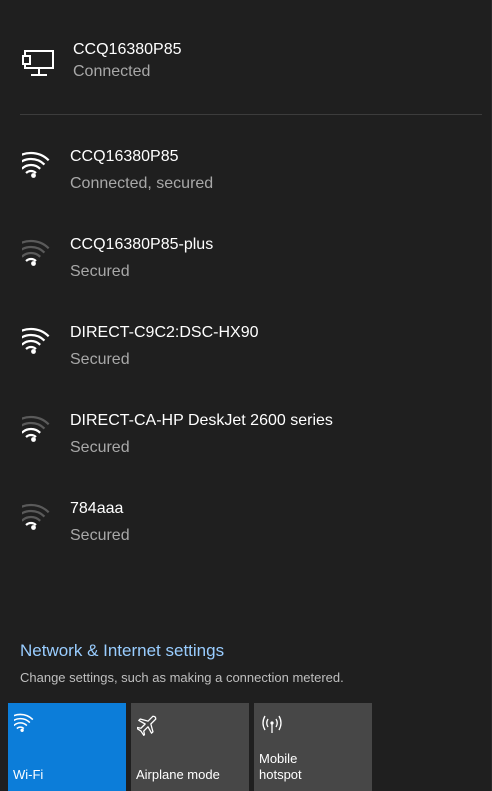 This screenshot has width=492, height=791. What do you see at coordinates (178, 774) in the screenshot?
I see `airplane-mode-tile-label: Airplane mode` at bounding box center [178, 774].